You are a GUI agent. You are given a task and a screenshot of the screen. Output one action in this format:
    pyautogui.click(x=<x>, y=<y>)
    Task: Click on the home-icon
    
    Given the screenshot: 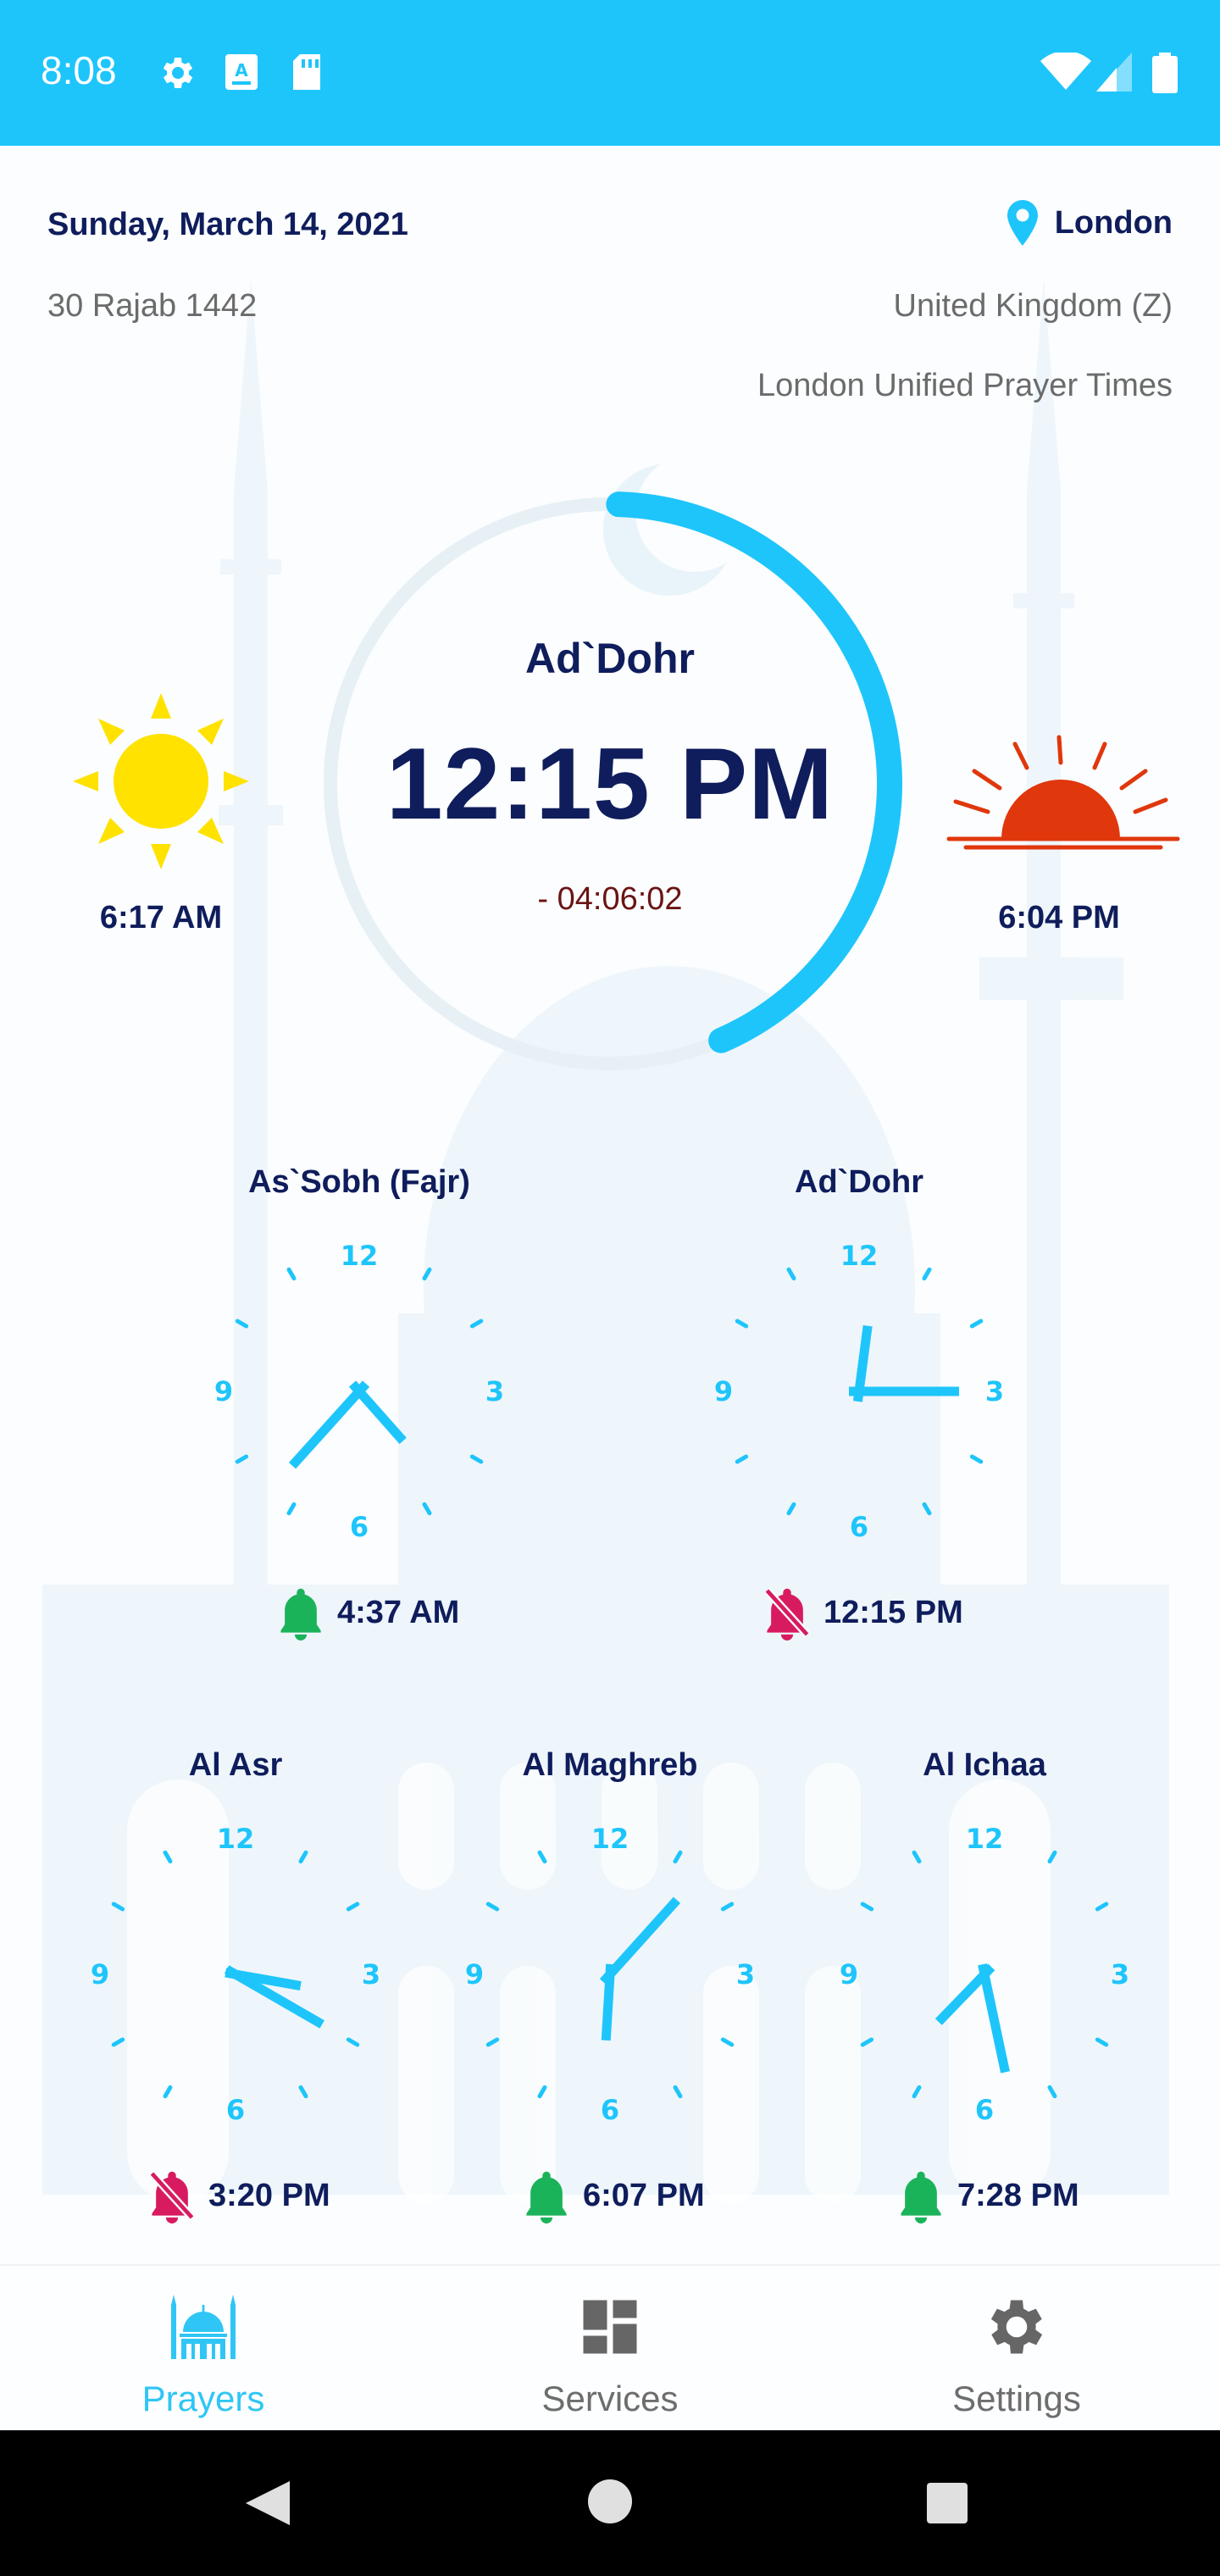 What is the action you would take?
    pyautogui.click(x=610, y=2501)
    